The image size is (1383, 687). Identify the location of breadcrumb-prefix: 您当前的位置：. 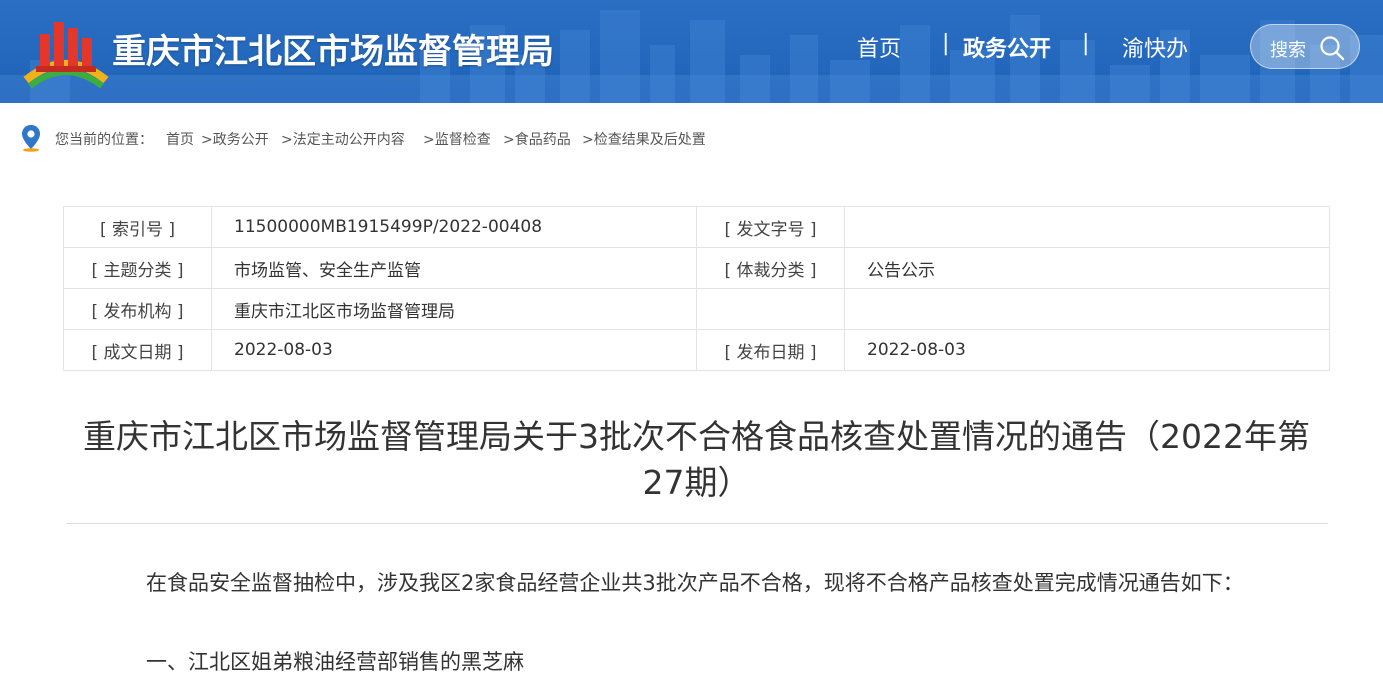
(104, 140).